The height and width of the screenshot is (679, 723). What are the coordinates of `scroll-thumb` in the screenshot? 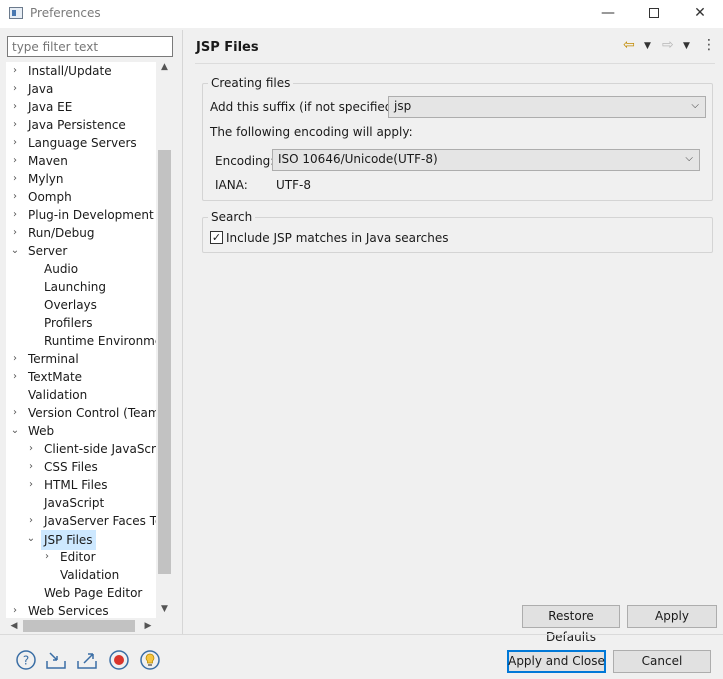 It's located at (164, 362).